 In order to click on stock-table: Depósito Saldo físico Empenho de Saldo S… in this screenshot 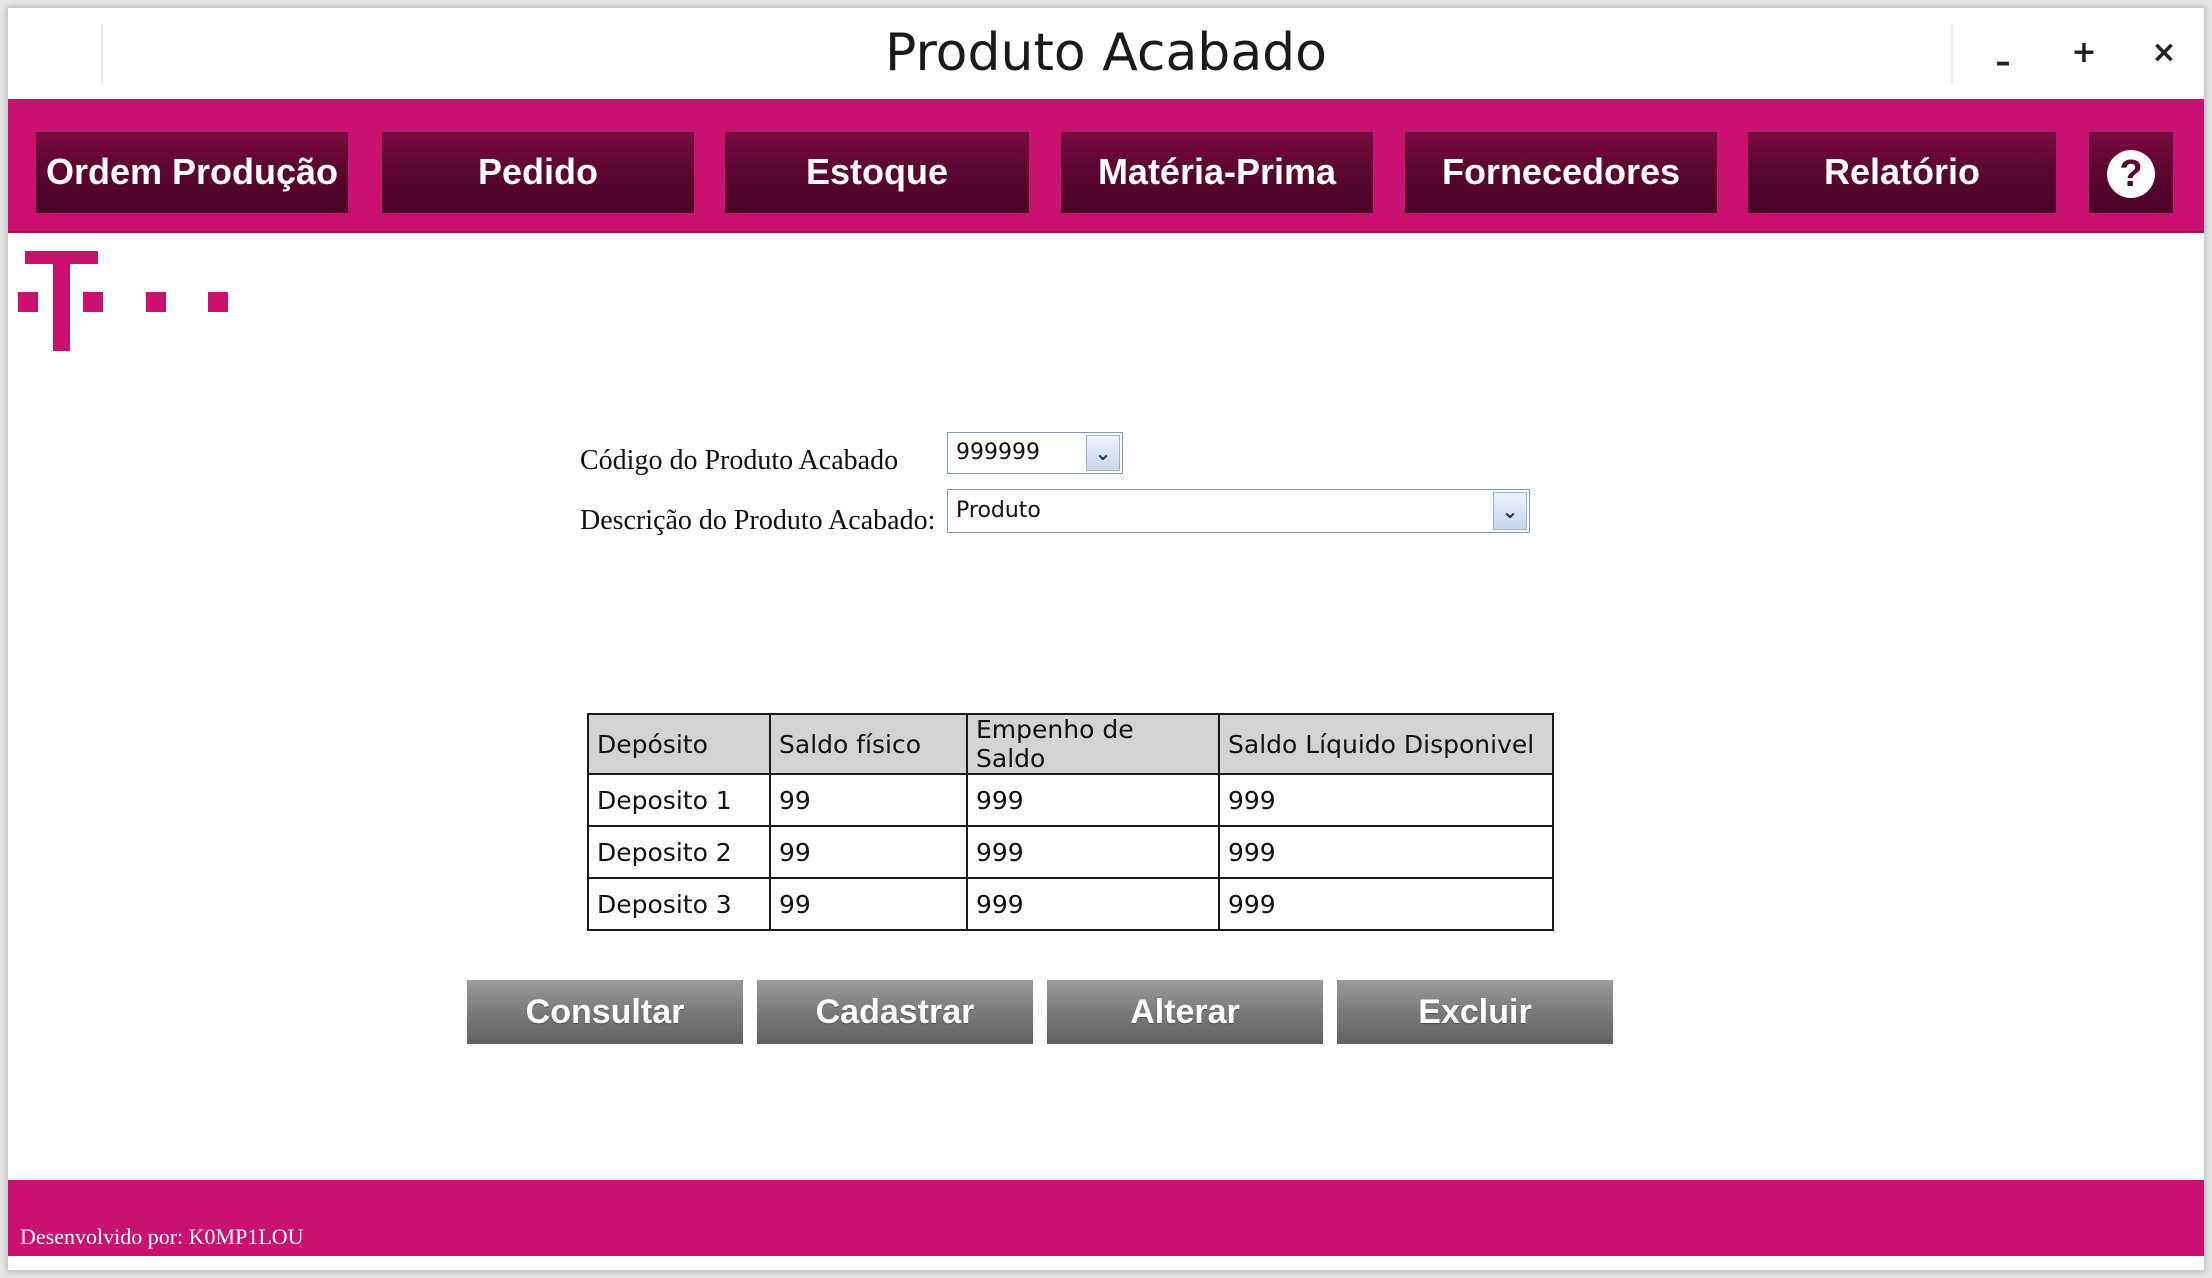, I will do `click(1070, 822)`.